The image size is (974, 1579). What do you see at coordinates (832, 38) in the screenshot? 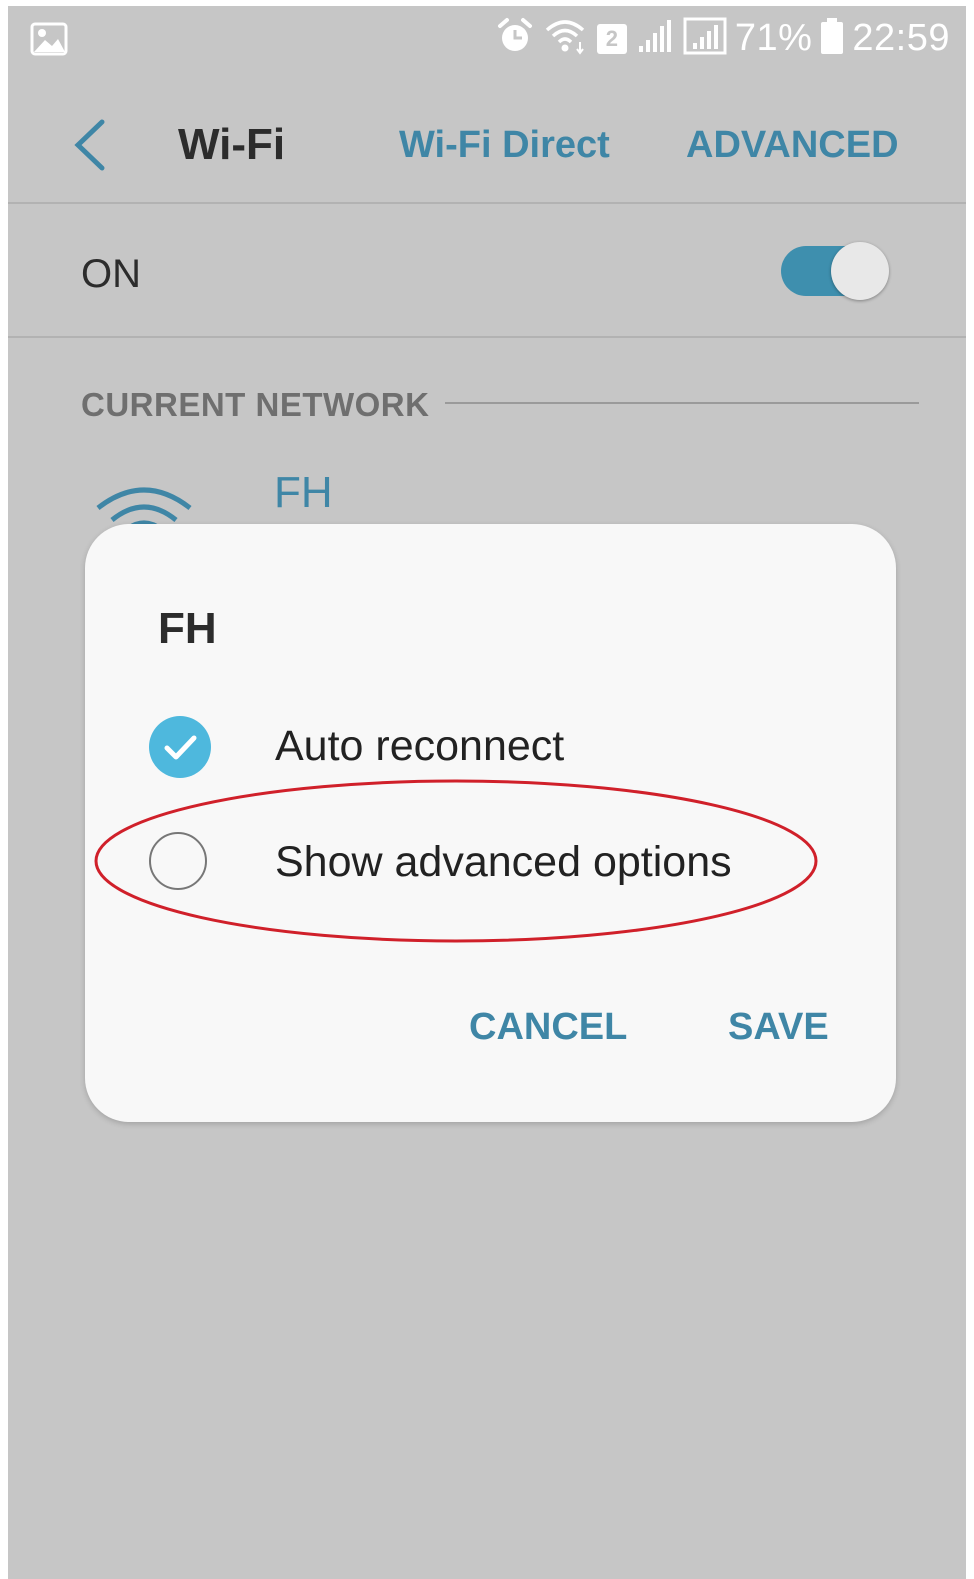
I see `battery-icon` at bounding box center [832, 38].